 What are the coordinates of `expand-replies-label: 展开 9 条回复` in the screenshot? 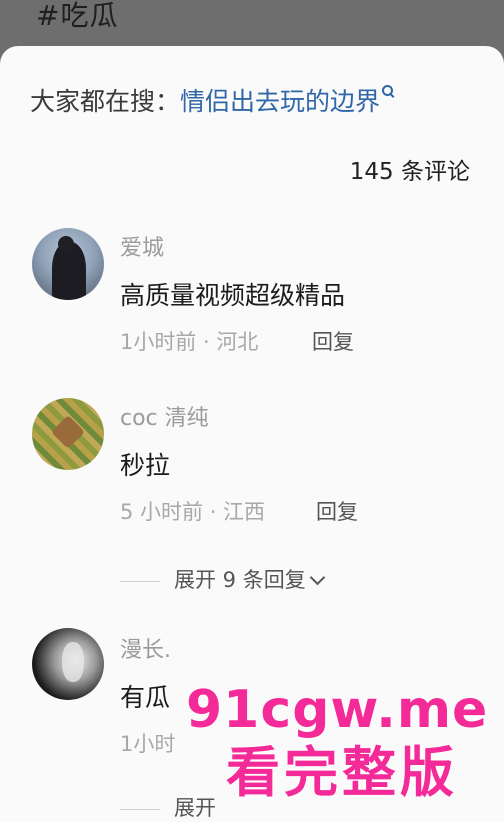 It's located at (240, 580).